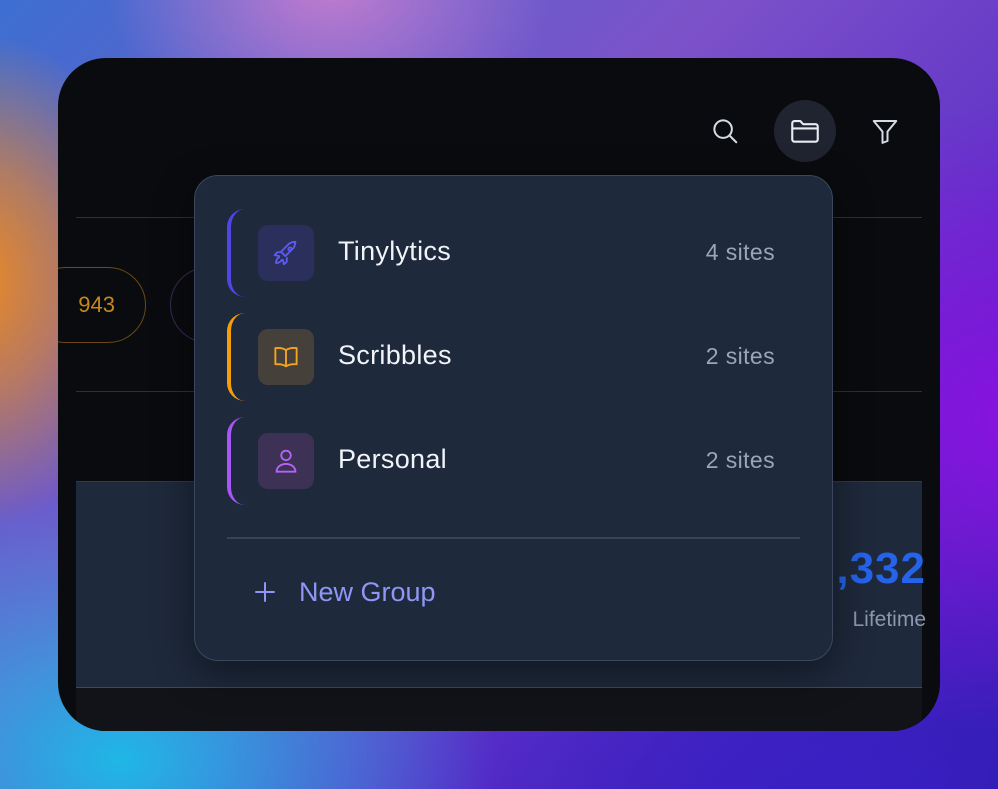 The width and height of the screenshot is (998, 789). I want to click on filter-icon, so click(885, 132).